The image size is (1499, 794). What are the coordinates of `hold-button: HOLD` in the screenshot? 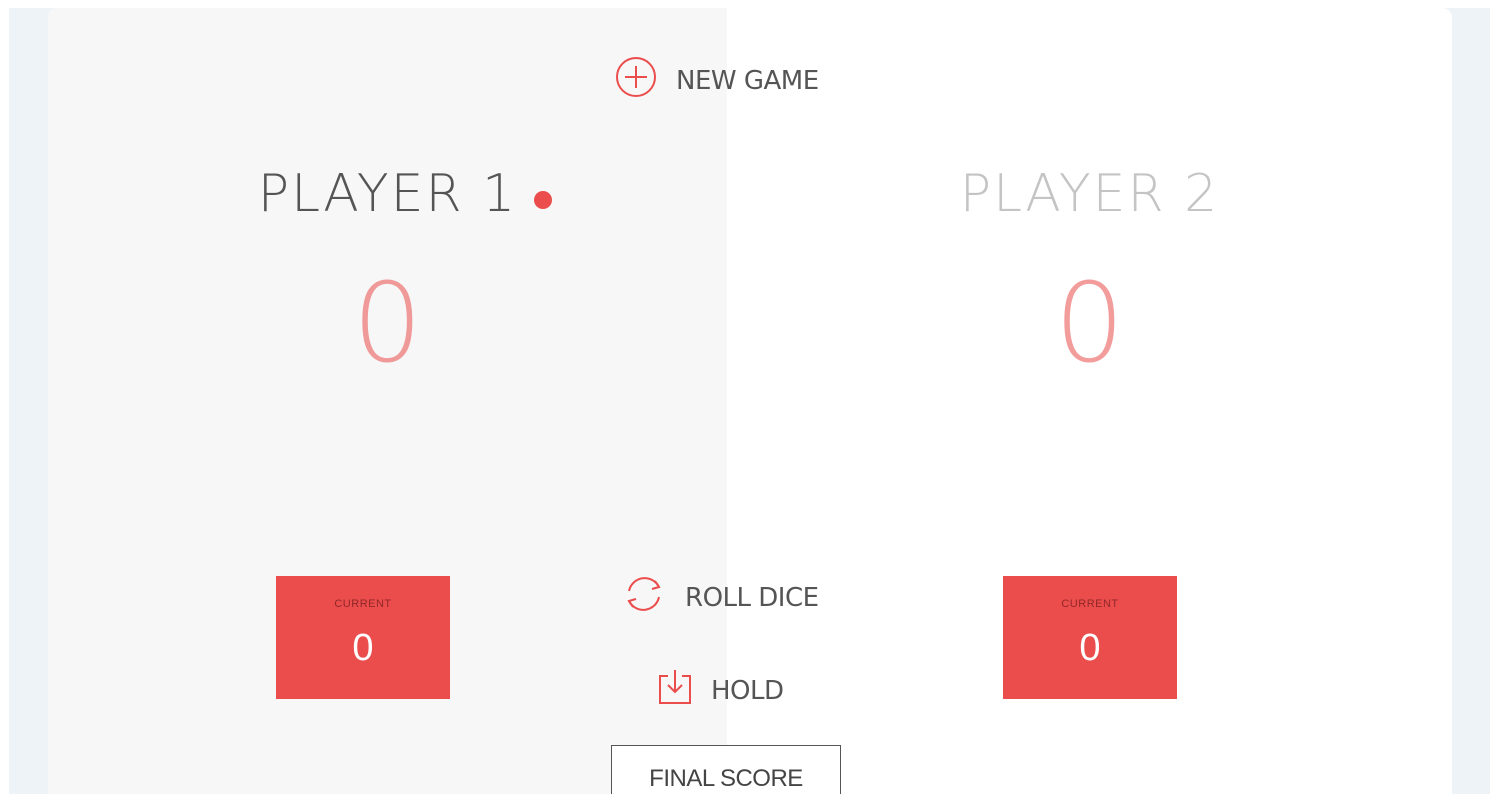 It's located at (720, 690).